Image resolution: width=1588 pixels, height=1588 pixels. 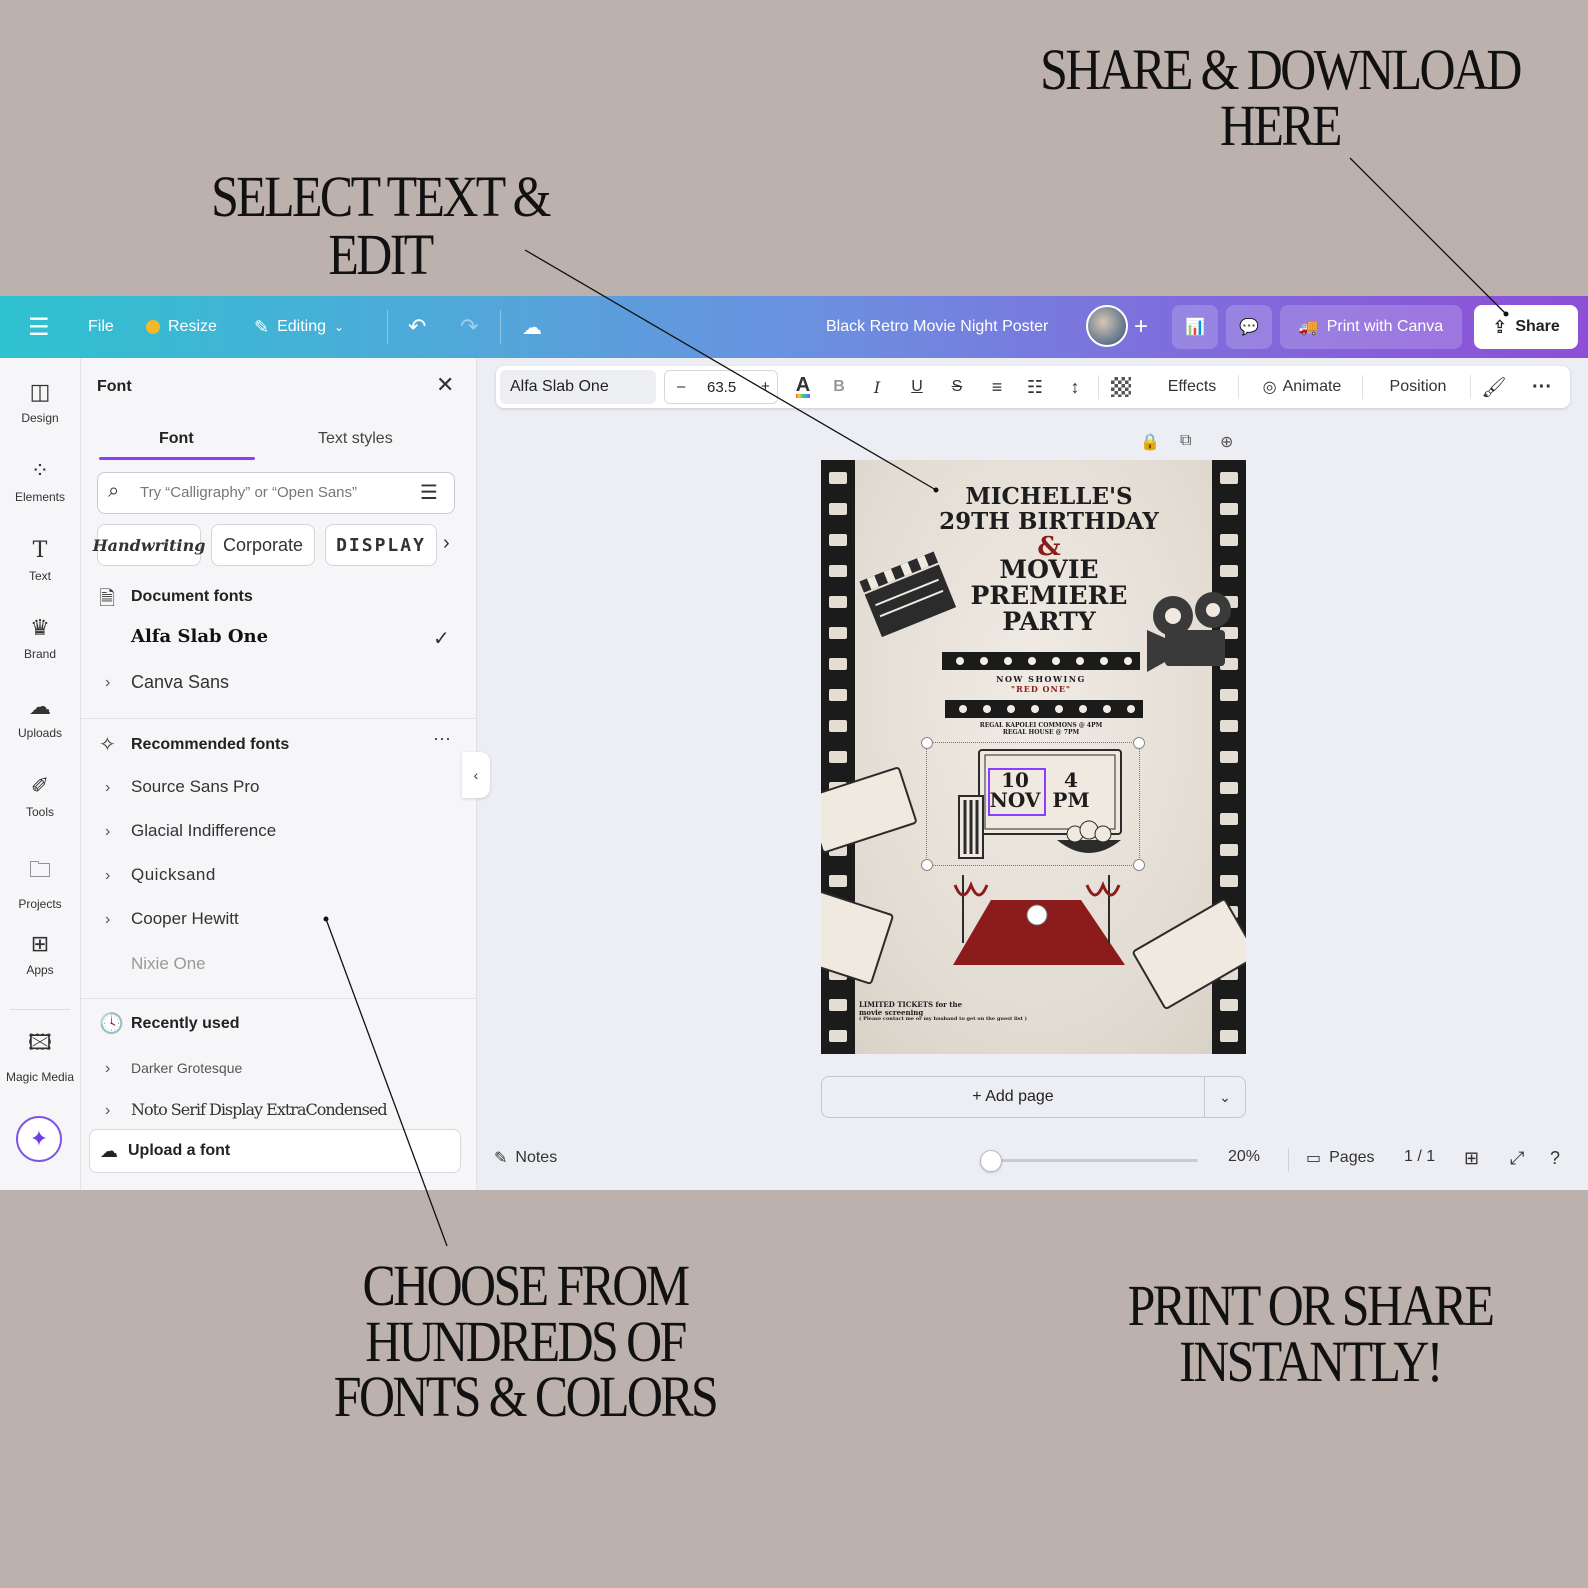 What do you see at coordinates (39, 1139) in the screenshot?
I see `magic-assistant-button: ✦` at bounding box center [39, 1139].